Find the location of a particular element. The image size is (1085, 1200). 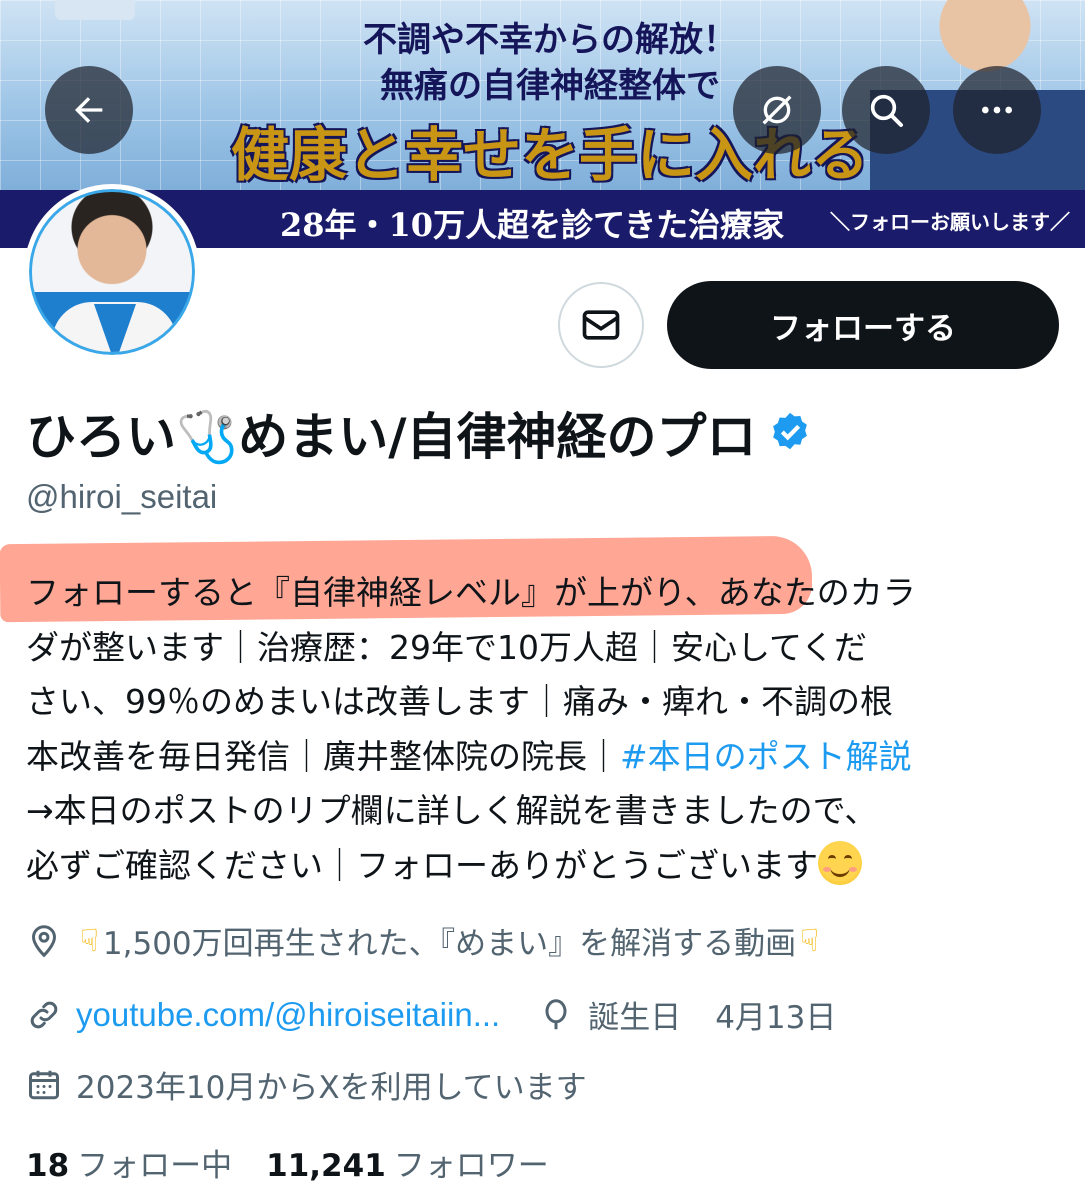

verified-badge-icon is located at coordinates (790, 433).